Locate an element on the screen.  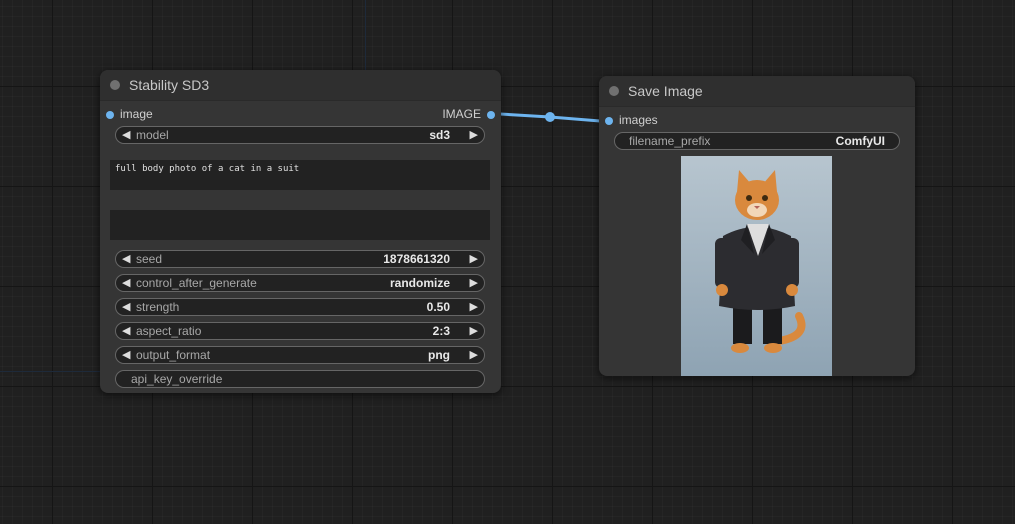
input-slot-label: image is located at coordinates (136, 114).